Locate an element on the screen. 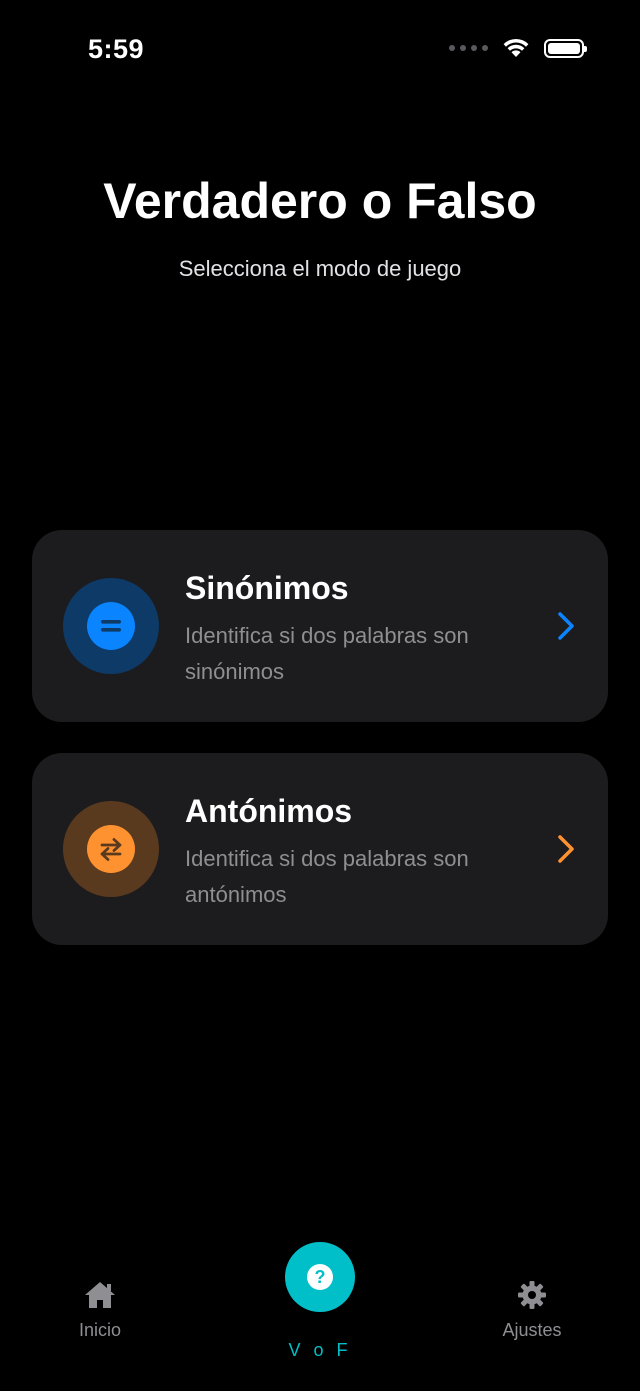 The height and width of the screenshot is (1391, 640). cellular-signal-icon is located at coordinates (468, 48).